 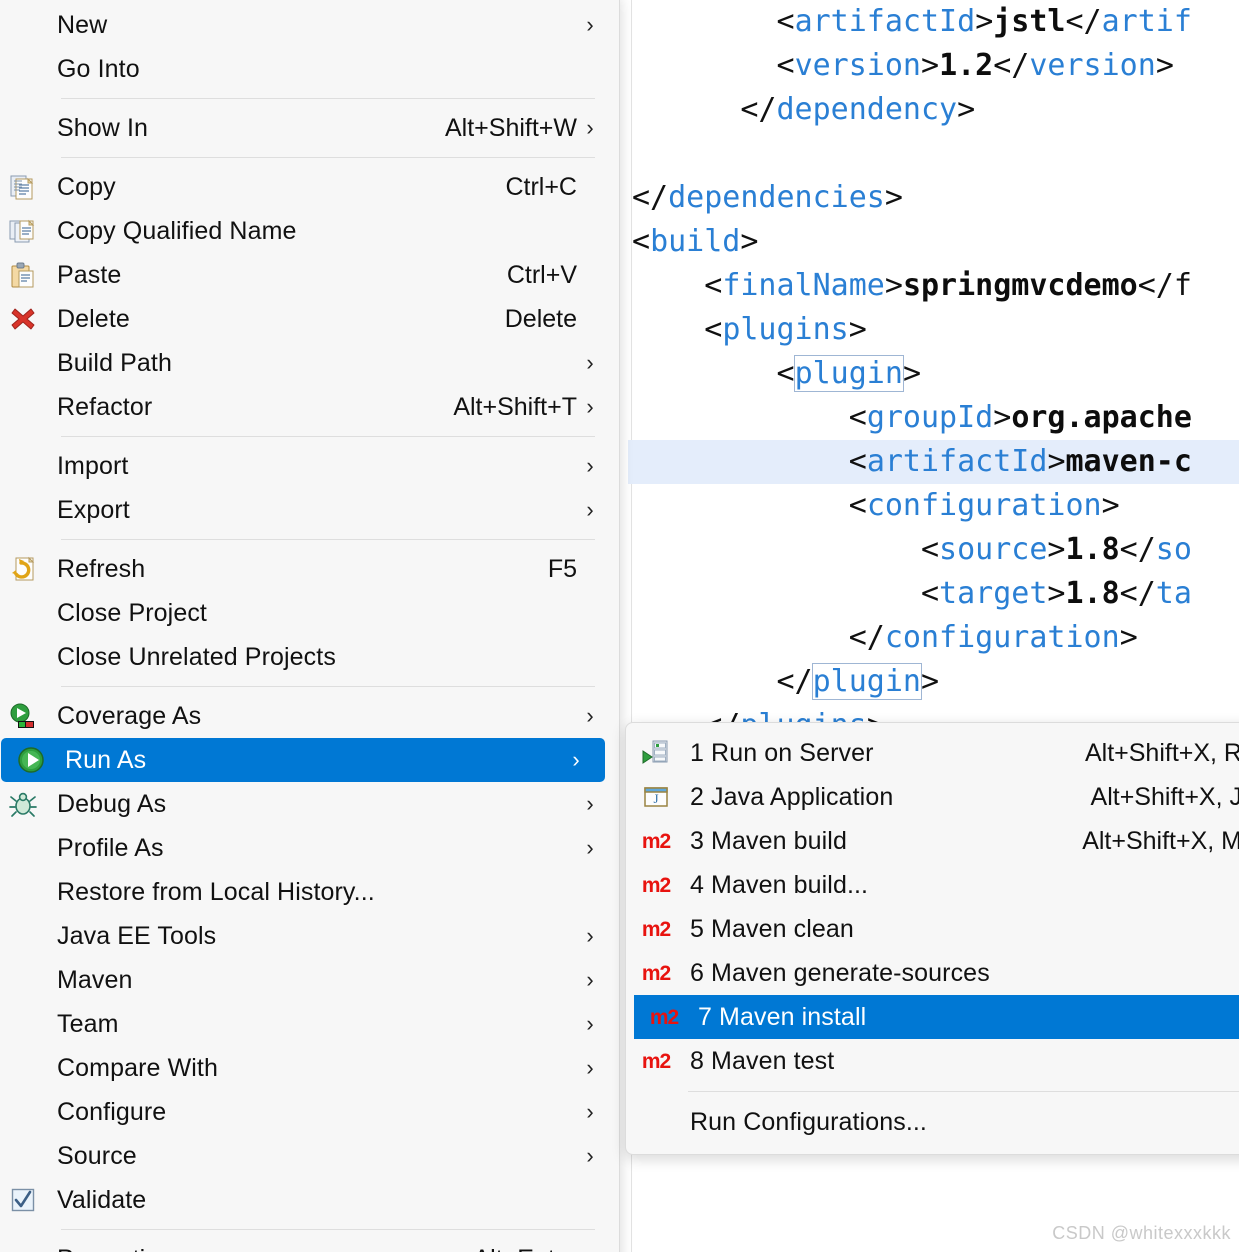 I want to click on submenu-item-5-maven-clean: m2 5 Maven clean, so click(x=932, y=929).